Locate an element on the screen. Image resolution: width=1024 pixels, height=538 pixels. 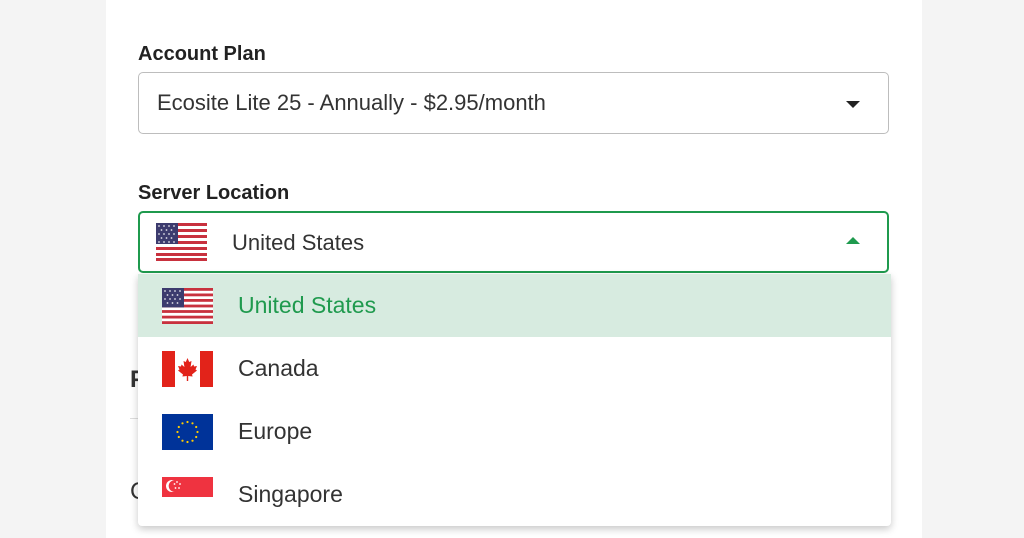
option-label: United States is located at coordinates (307, 305).